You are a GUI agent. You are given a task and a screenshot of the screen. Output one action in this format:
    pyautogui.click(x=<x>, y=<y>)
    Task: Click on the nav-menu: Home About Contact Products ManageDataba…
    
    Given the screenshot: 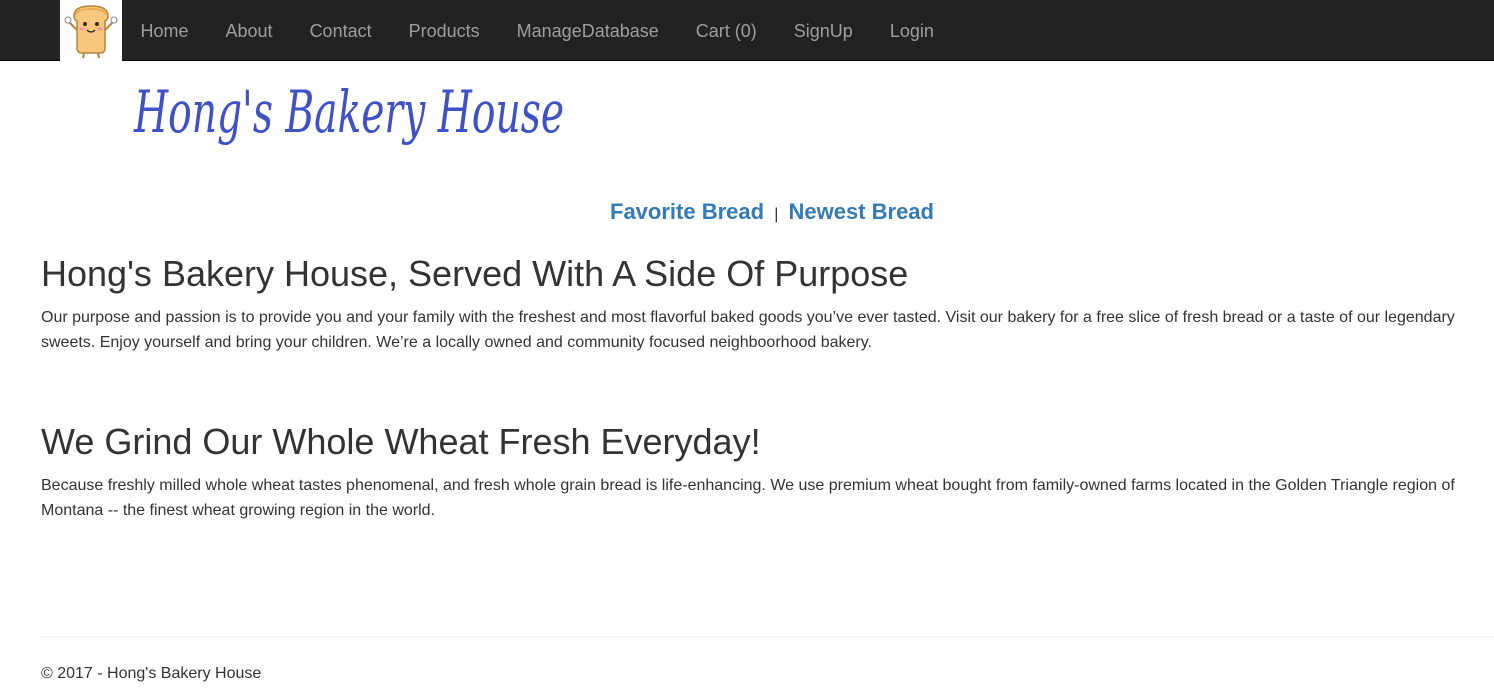 What is the action you would take?
    pyautogui.click(x=537, y=30)
    